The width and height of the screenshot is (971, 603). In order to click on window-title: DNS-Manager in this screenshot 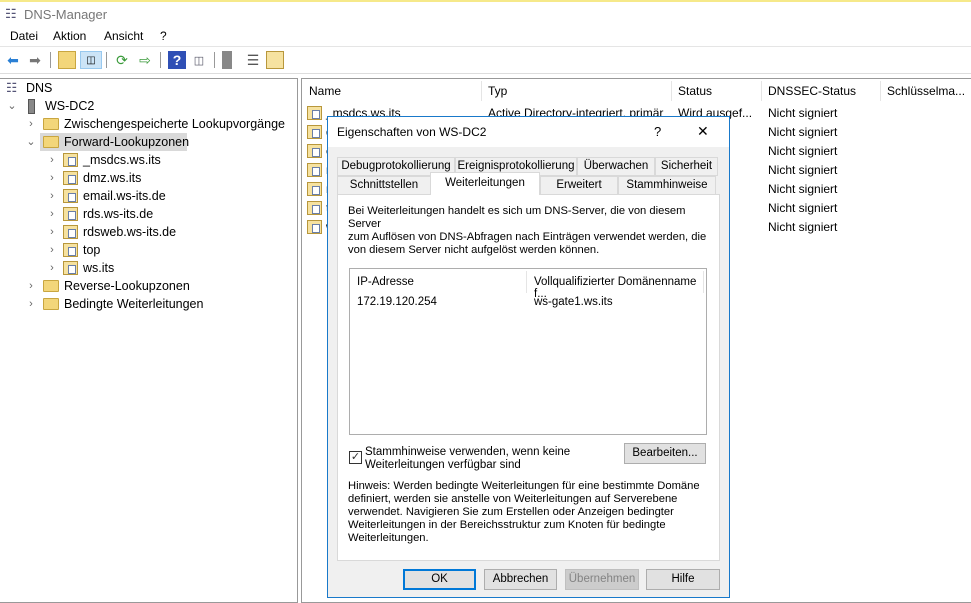, I will do `click(66, 14)`.